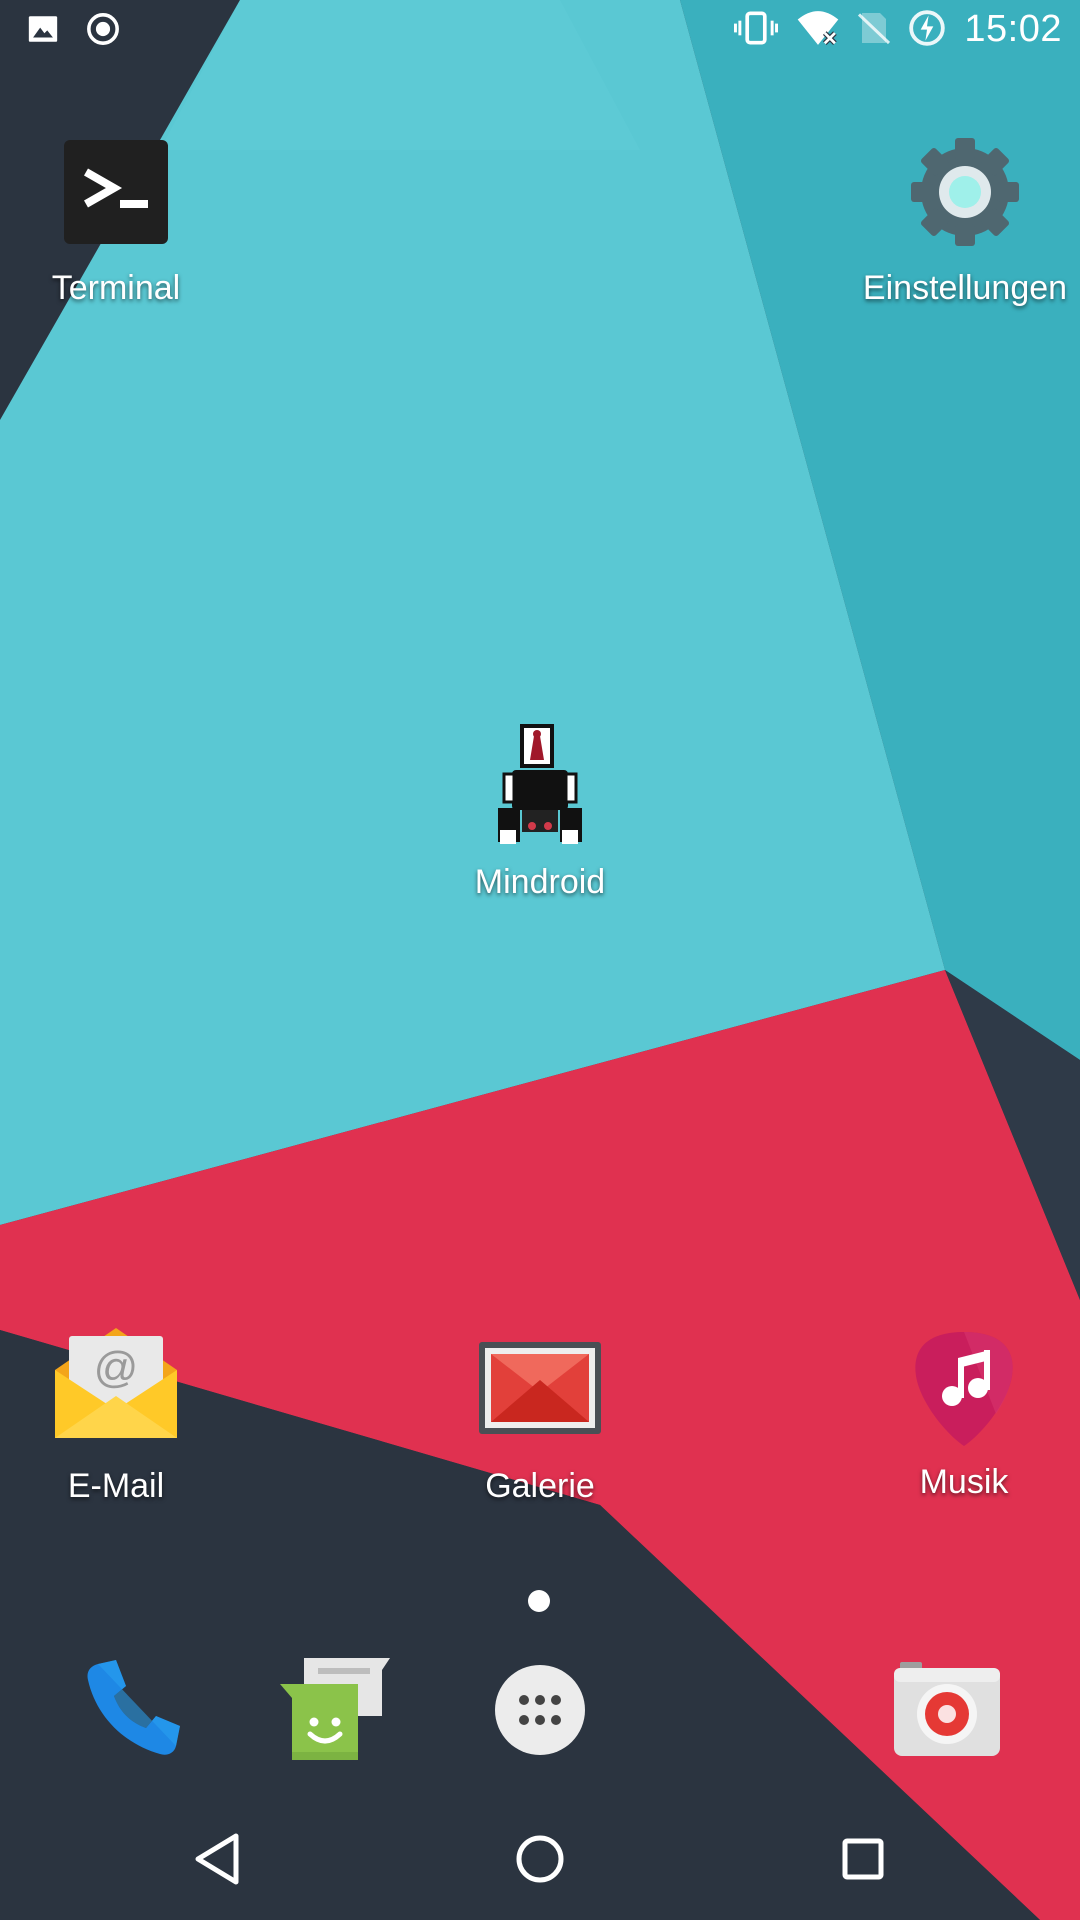  What do you see at coordinates (818, 30) in the screenshot?
I see `wifi-no-internet-icon` at bounding box center [818, 30].